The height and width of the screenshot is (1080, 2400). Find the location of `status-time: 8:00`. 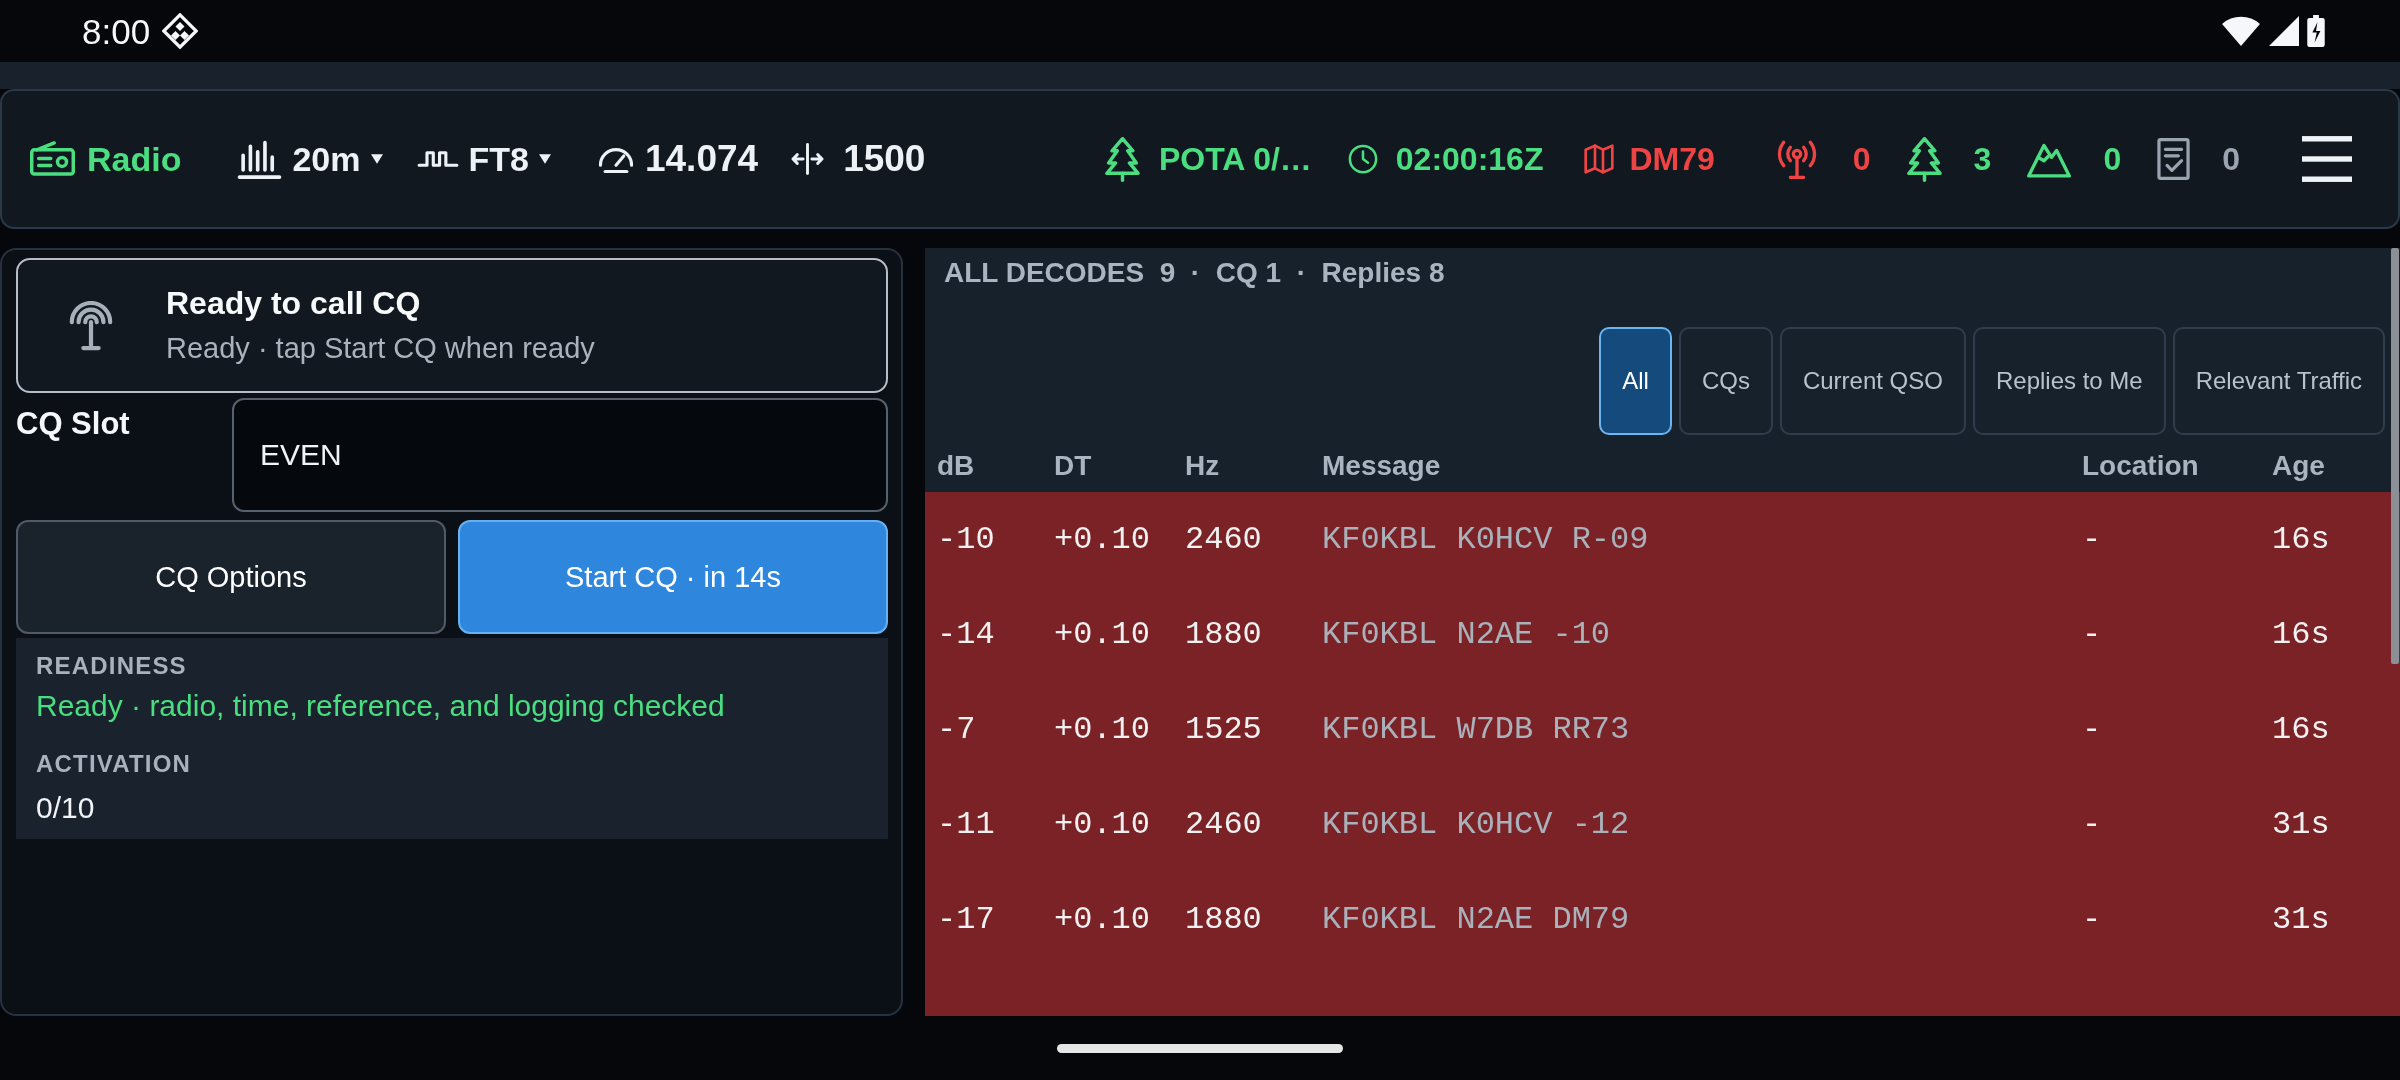

status-time: 8:00 is located at coordinates (116, 31).